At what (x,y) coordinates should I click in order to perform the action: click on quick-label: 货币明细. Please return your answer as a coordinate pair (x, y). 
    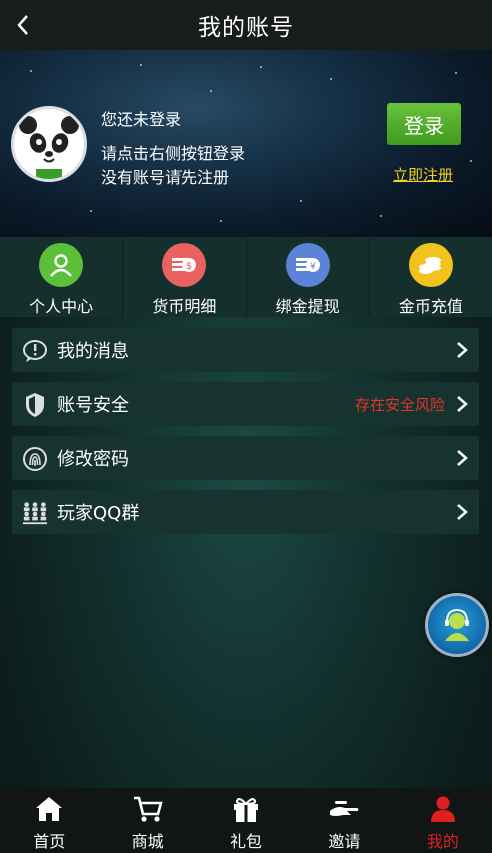
    Looking at the image, I should click on (184, 306).